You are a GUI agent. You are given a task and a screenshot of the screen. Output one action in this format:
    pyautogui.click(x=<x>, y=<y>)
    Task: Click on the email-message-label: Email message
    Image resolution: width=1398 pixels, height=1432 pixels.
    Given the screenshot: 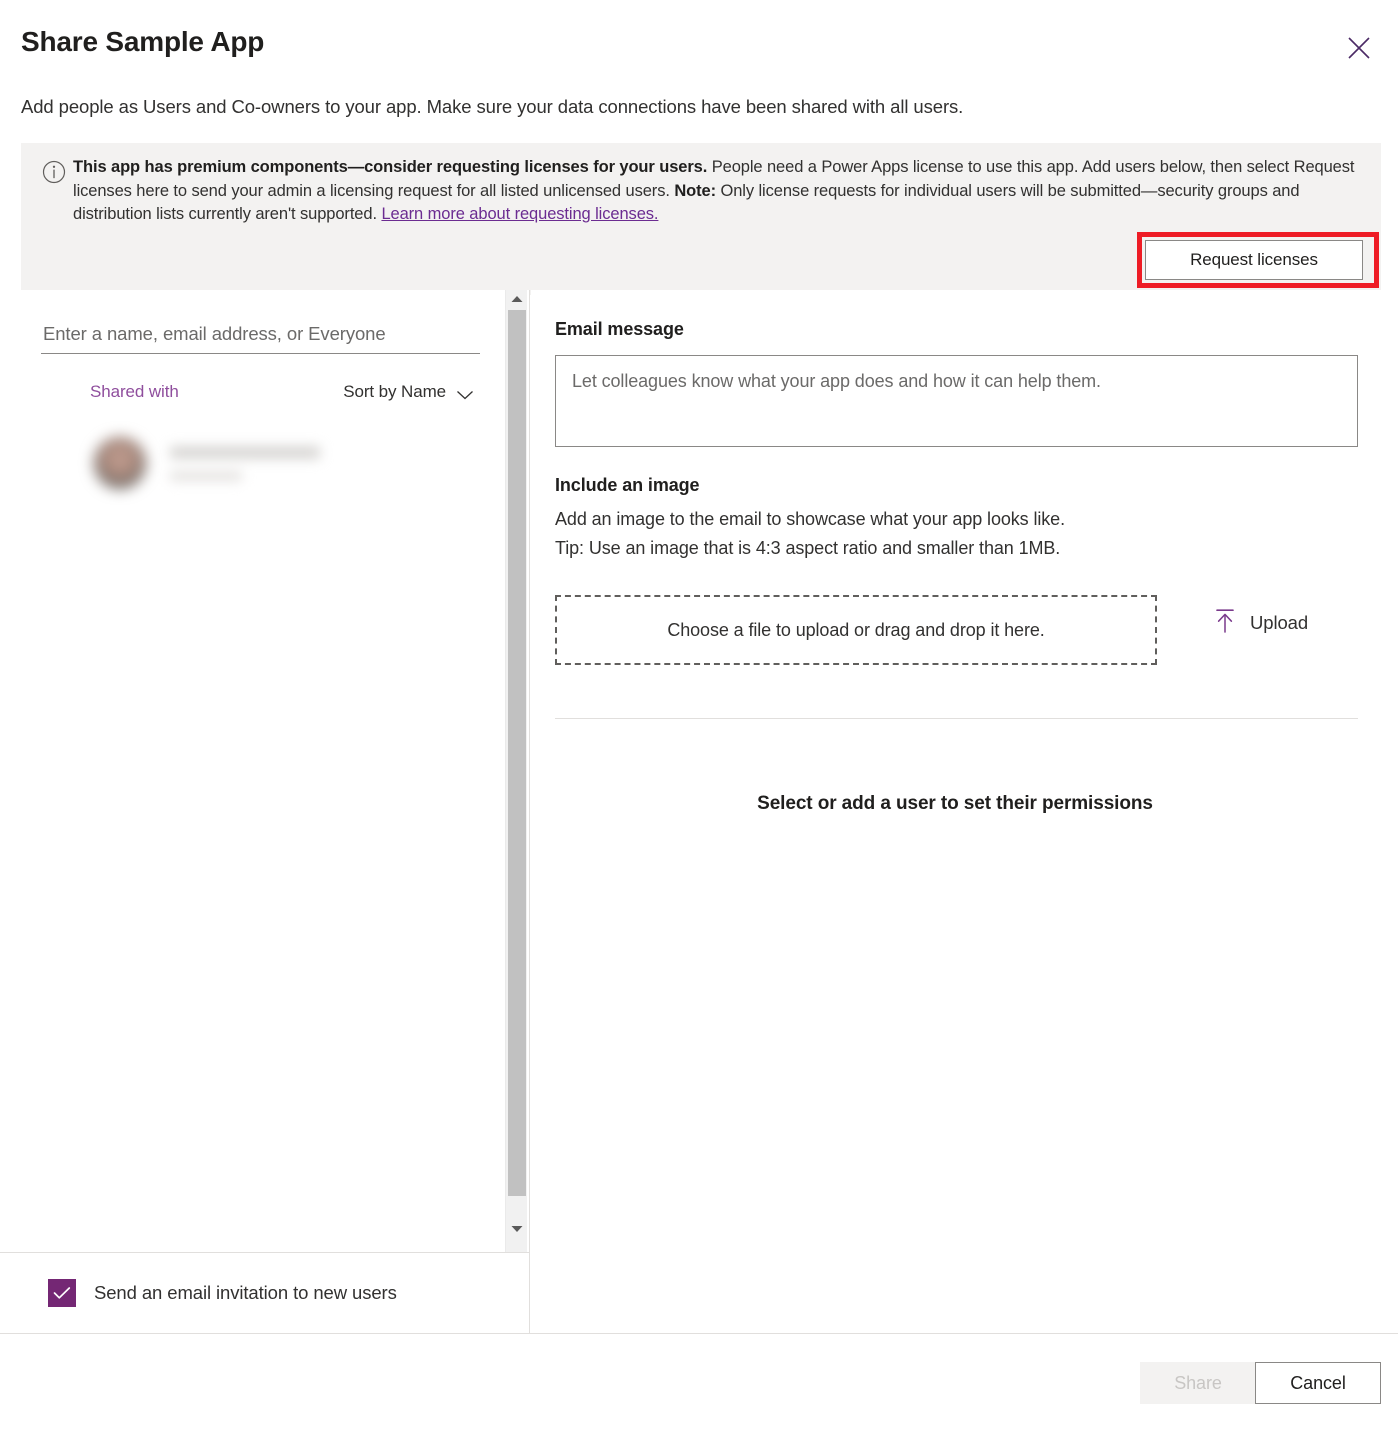 What is the action you would take?
    pyautogui.click(x=619, y=329)
    